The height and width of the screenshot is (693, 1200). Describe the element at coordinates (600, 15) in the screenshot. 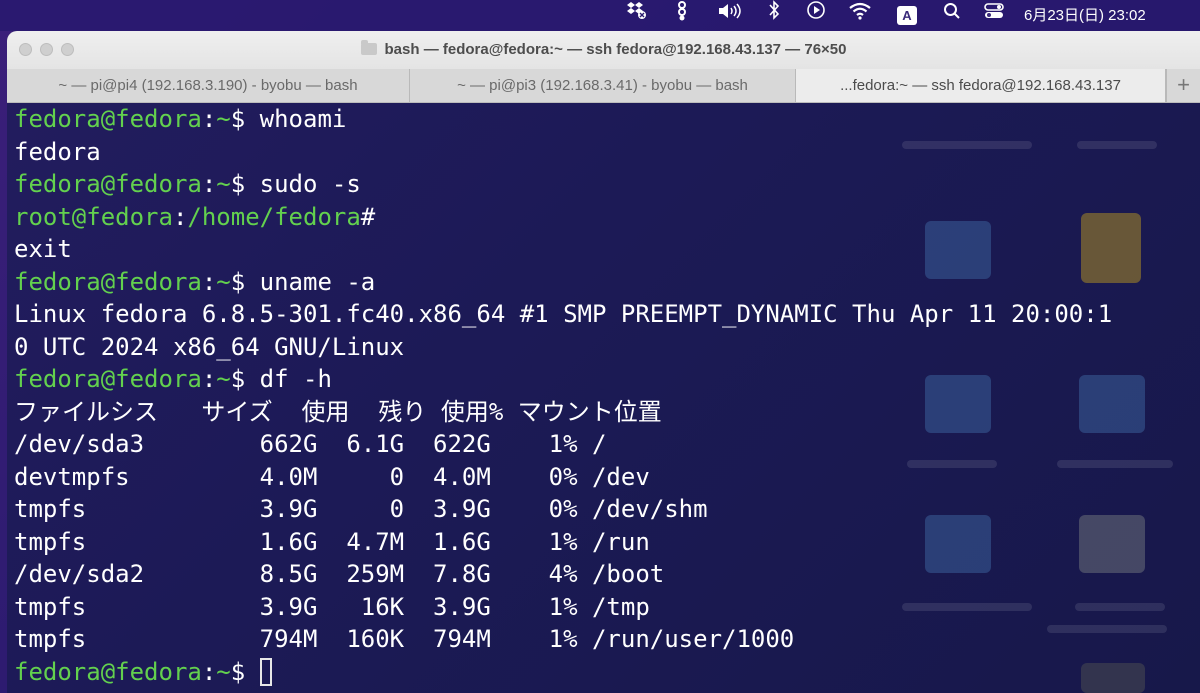

I see `menu-bar: A 6月23日(日) 23:02` at that location.